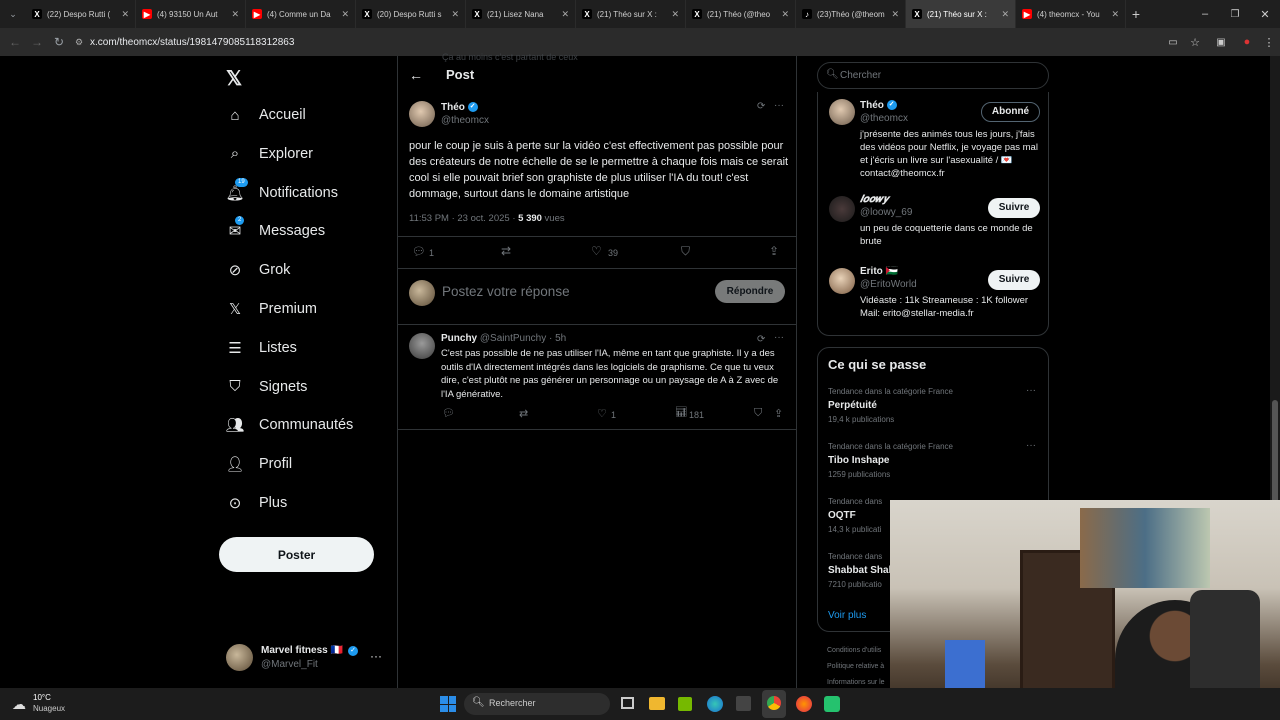 The width and height of the screenshot is (1280, 720). I want to click on profile-avatar, so click(842, 112).